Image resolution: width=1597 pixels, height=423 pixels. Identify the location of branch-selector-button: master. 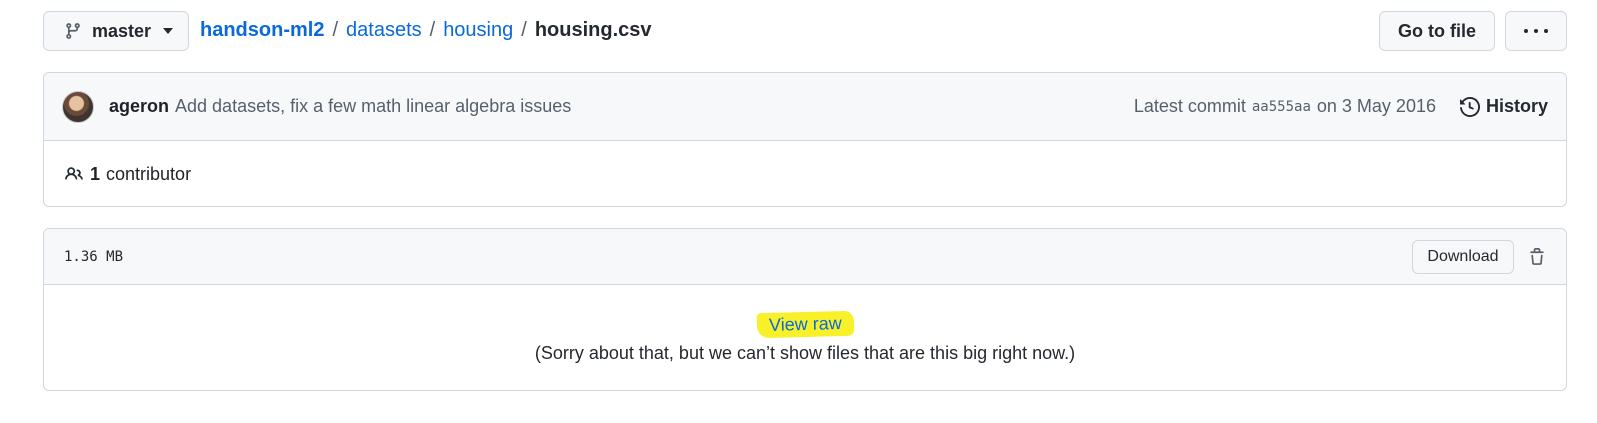
(116, 31).